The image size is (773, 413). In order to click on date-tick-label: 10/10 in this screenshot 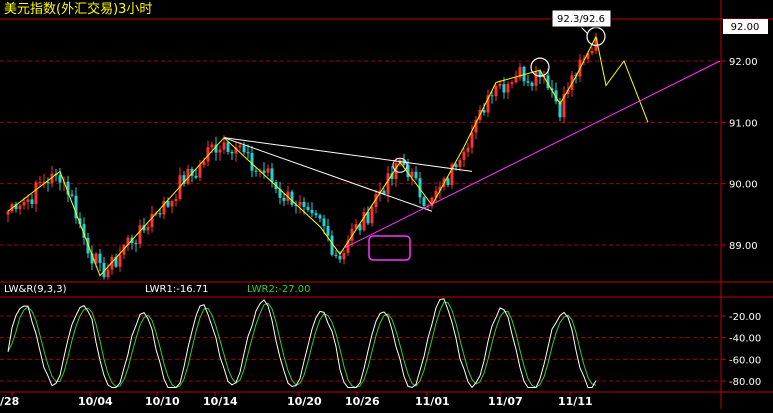, I will do `click(162, 401)`.